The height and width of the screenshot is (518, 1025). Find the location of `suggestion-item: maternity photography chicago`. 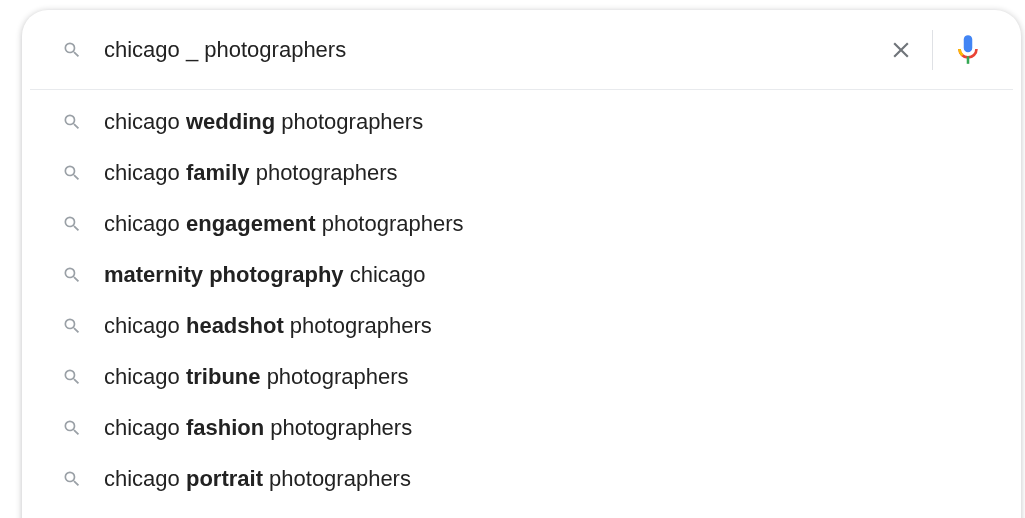

suggestion-item: maternity photography chicago is located at coordinates (265, 274).